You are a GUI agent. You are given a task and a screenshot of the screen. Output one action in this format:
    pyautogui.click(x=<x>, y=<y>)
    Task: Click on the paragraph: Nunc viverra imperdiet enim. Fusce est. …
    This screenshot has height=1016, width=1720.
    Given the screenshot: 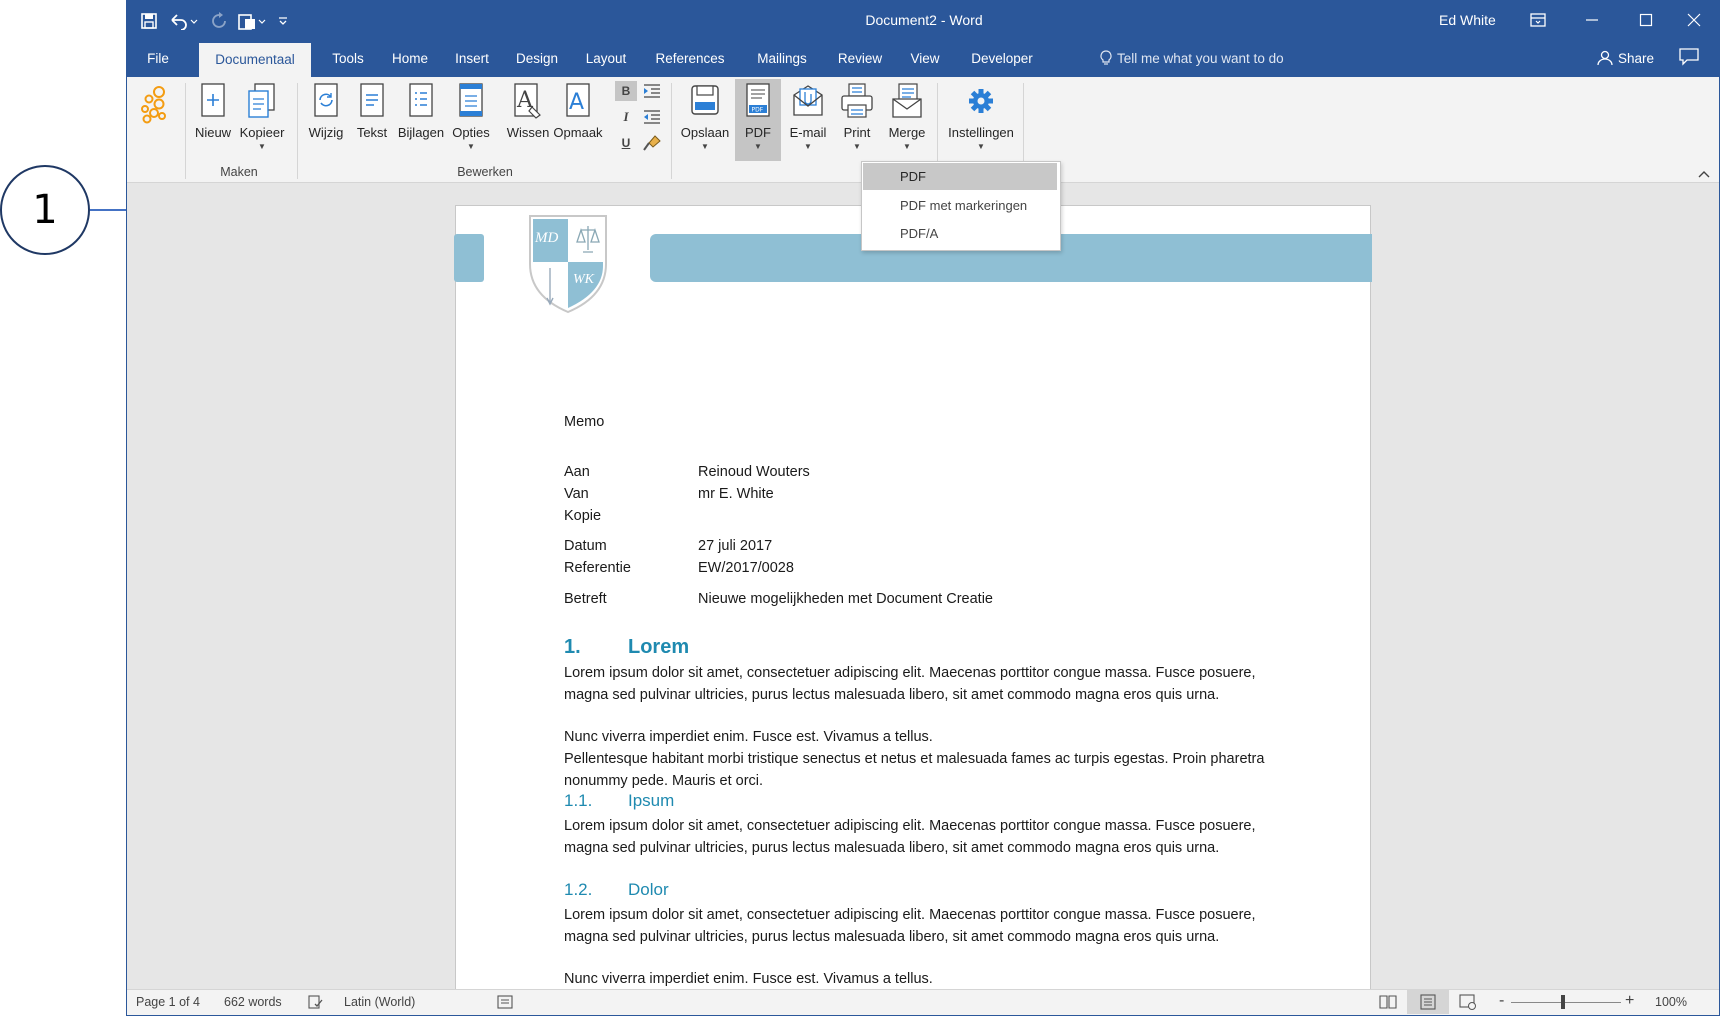 What is the action you would take?
    pyautogui.click(x=748, y=979)
    